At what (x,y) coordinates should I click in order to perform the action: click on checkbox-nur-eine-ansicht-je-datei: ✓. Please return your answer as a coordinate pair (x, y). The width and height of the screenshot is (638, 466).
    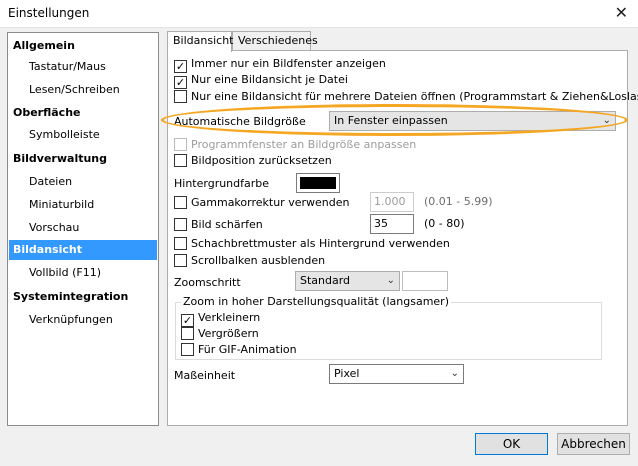
    Looking at the image, I should click on (180, 82).